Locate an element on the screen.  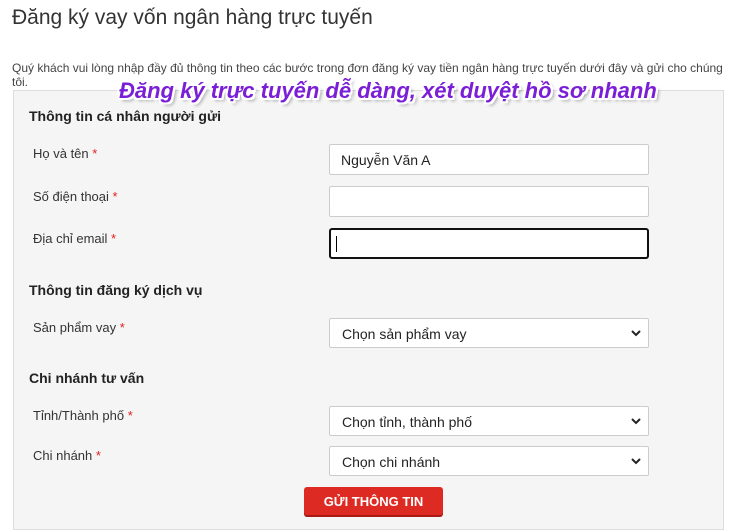
text-caret is located at coordinates (336, 244).